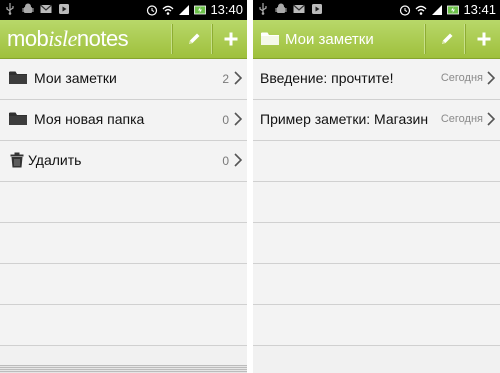  What do you see at coordinates (28, 38) in the screenshot?
I see `logo-text-1: mob` at bounding box center [28, 38].